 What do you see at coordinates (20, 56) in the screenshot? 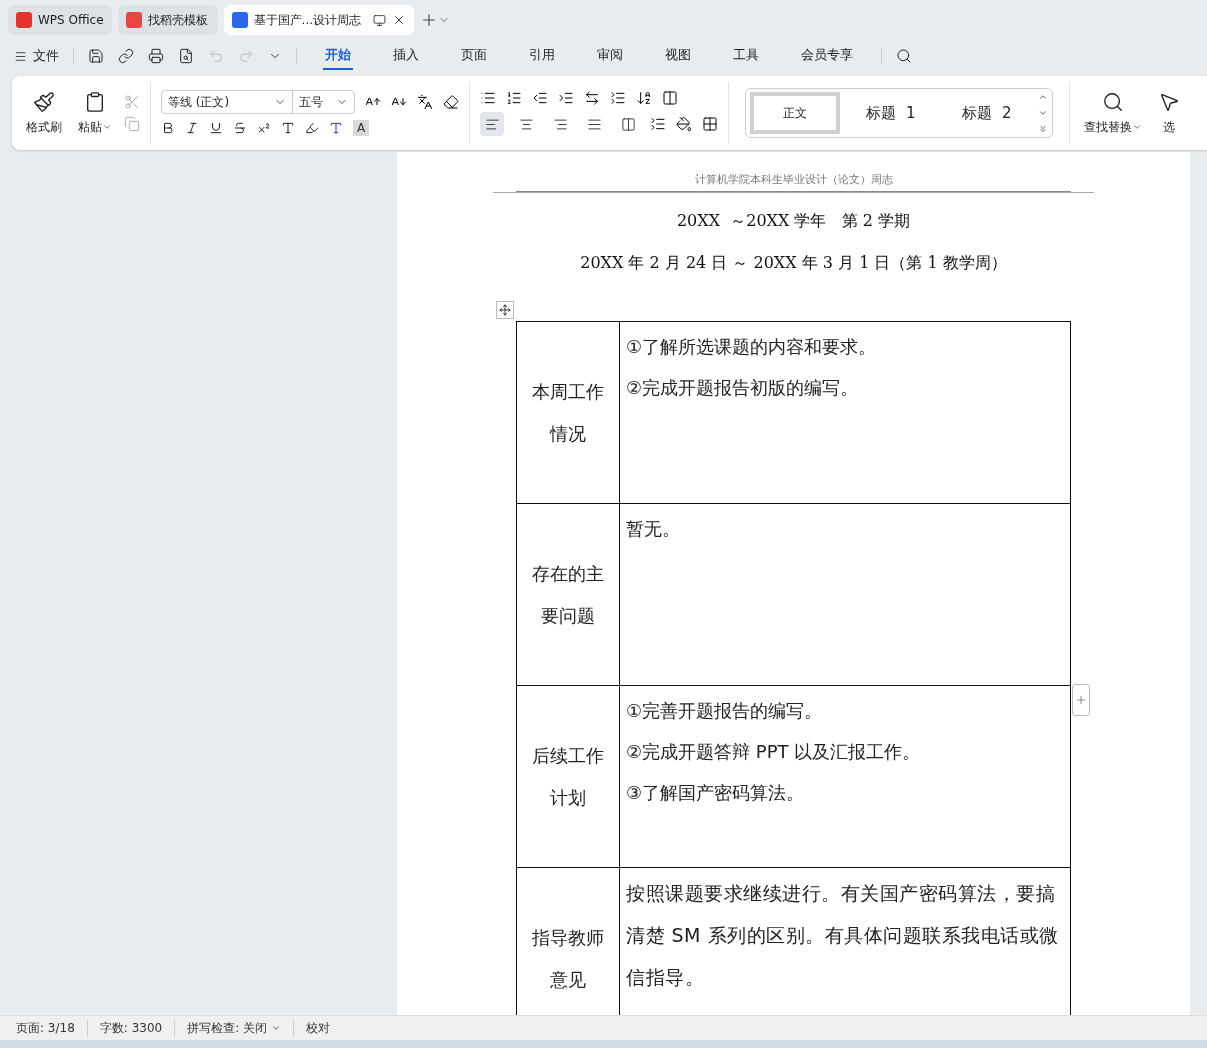
I see `menu-icon` at bounding box center [20, 56].